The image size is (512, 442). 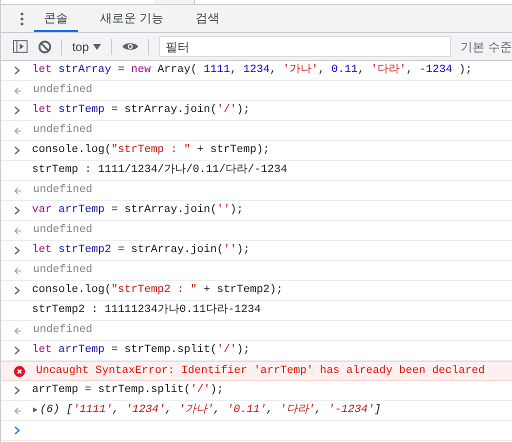 I want to click on log-levels-dropdown: 기본 수준, so click(x=486, y=47).